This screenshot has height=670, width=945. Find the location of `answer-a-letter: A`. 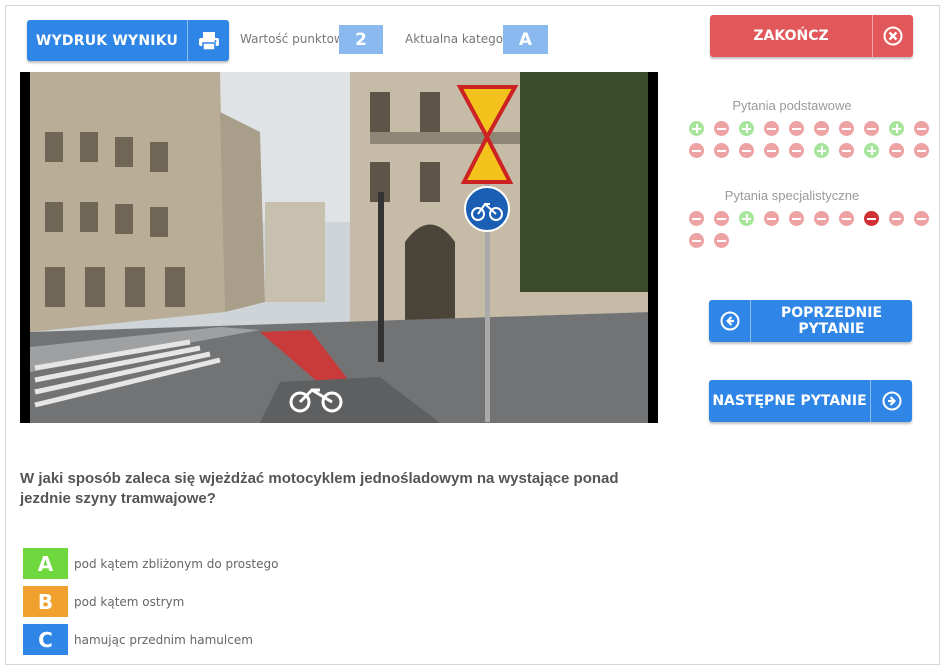

answer-a-letter: A is located at coordinates (45, 563).